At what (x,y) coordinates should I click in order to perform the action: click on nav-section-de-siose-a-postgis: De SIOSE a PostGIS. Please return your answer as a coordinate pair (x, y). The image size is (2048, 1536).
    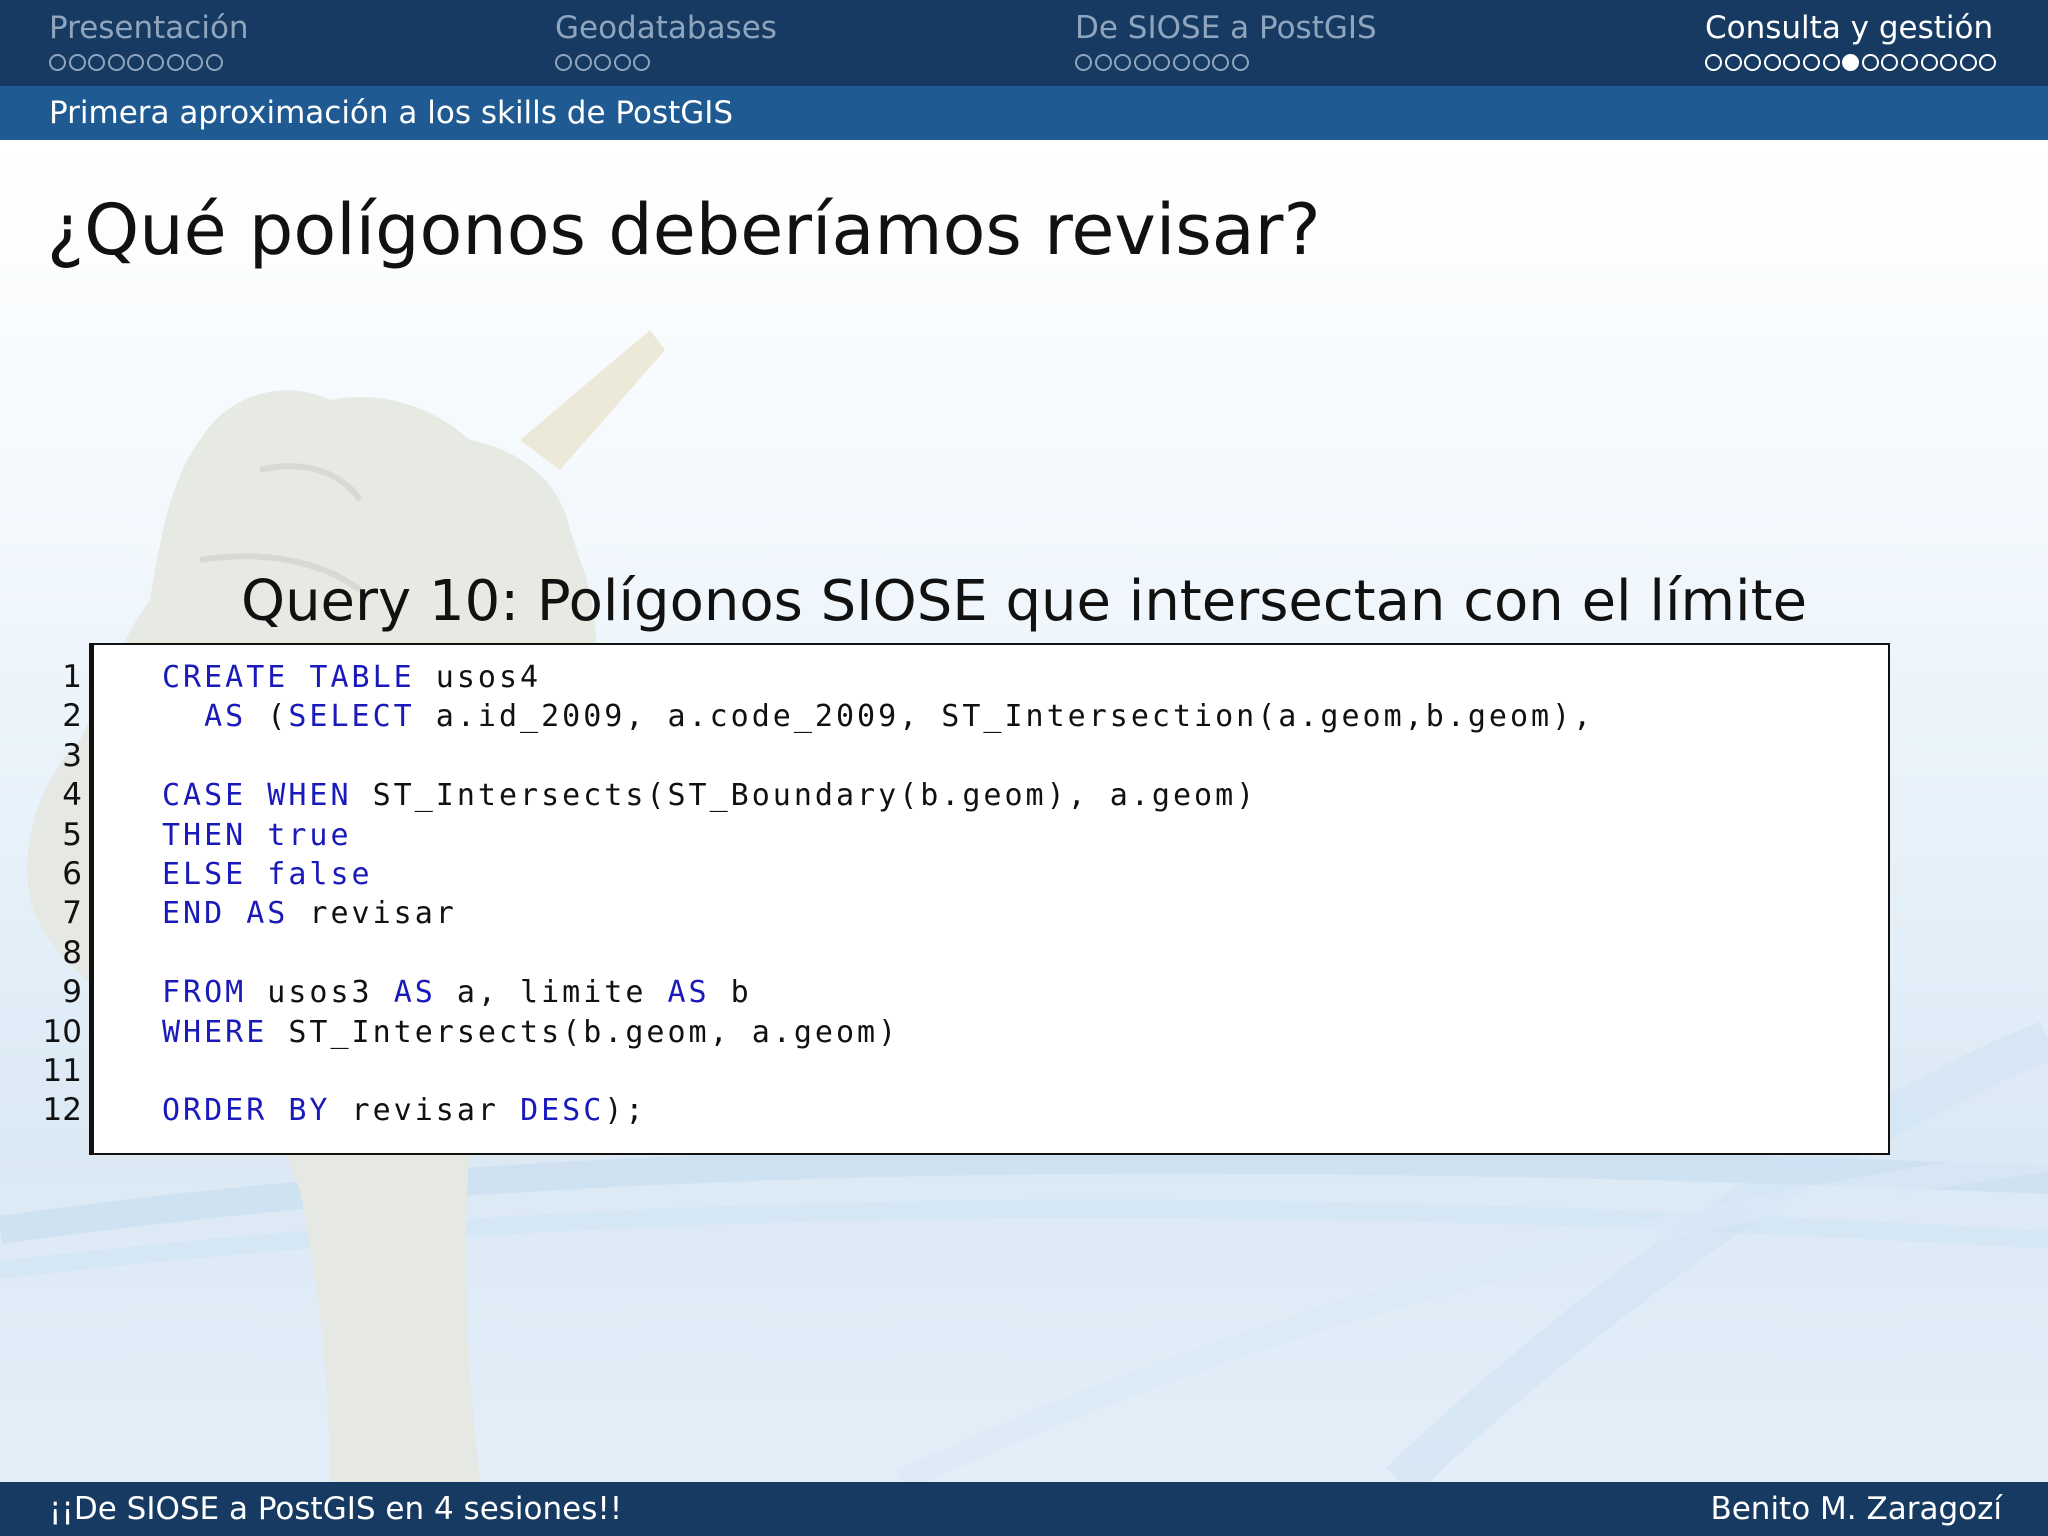
    Looking at the image, I should click on (1226, 42).